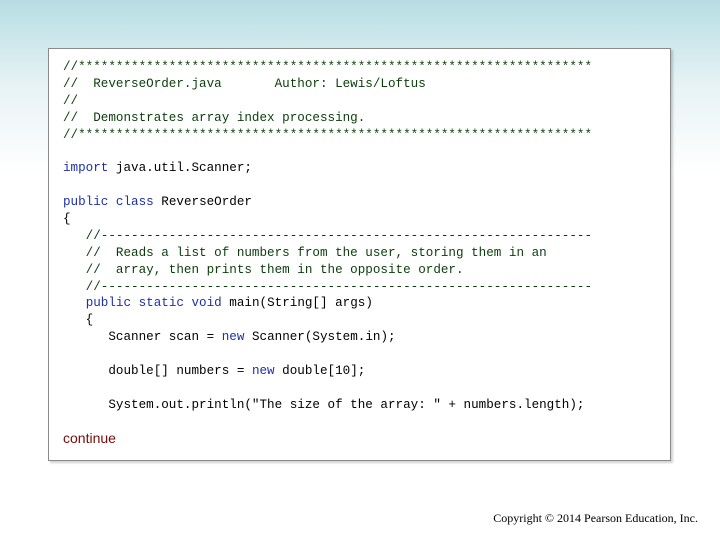 The width and height of the screenshot is (720, 540). Describe the element at coordinates (595, 518) in the screenshot. I see `copyright-notice: Copyright © 2014 Pearson Education, Inc.` at that location.